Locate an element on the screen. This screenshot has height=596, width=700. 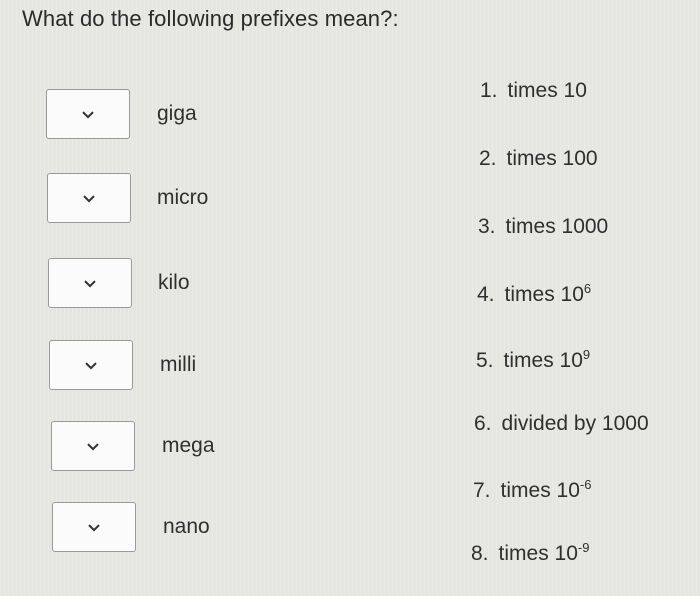
prefix-term: mega is located at coordinates (188, 445).